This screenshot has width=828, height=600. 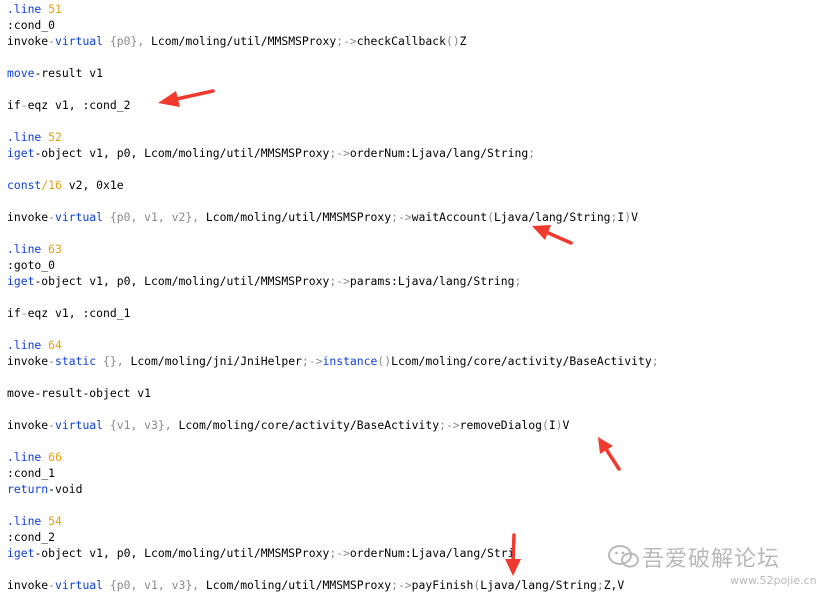 What do you see at coordinates (439, 153) in the screenshot?
I see `code-token: orderNum:Ljava/lang/String` at bounding box center [439, 153].